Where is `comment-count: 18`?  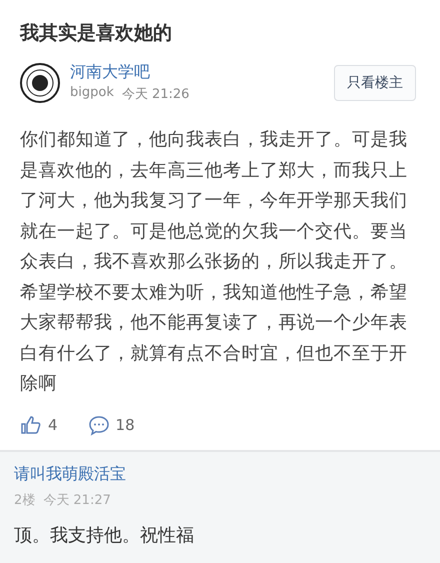
comment-count: 18 is located at coordinates (125, 425).